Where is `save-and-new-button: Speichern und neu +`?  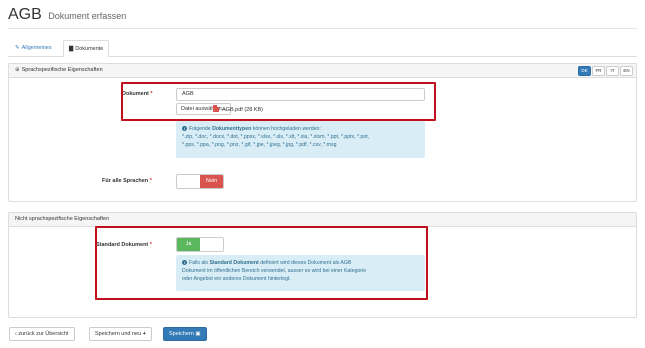
save-and-new-button: Speichern und neu + is located at coordinates (120, 334).